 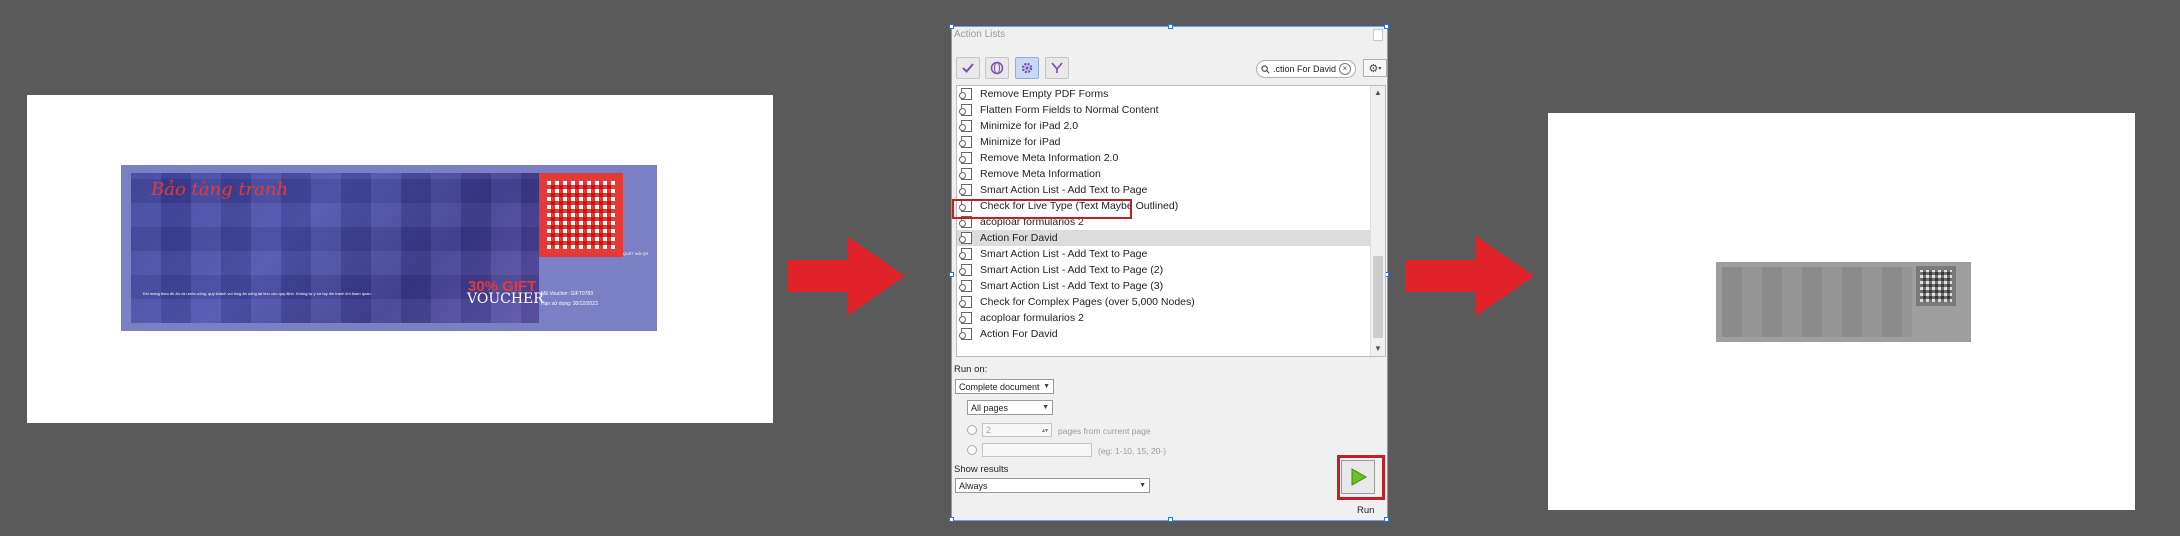 What do you see at coordinates (1029, 126) in the screenshot?
I see `action-list-item-label: Minimize for iPad 2.0` at bounding box center [1029, 126].